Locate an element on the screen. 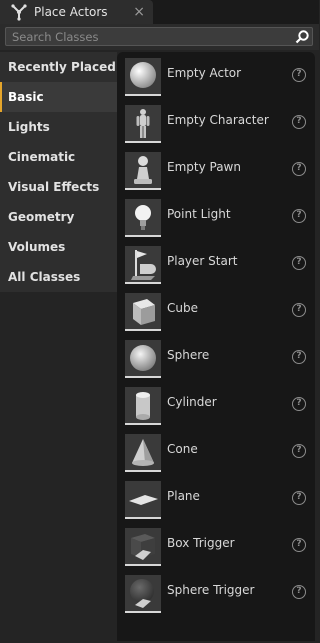 The image size is (320, 643). list-item-cube: Cube ? is located at coordinates (216, 310).